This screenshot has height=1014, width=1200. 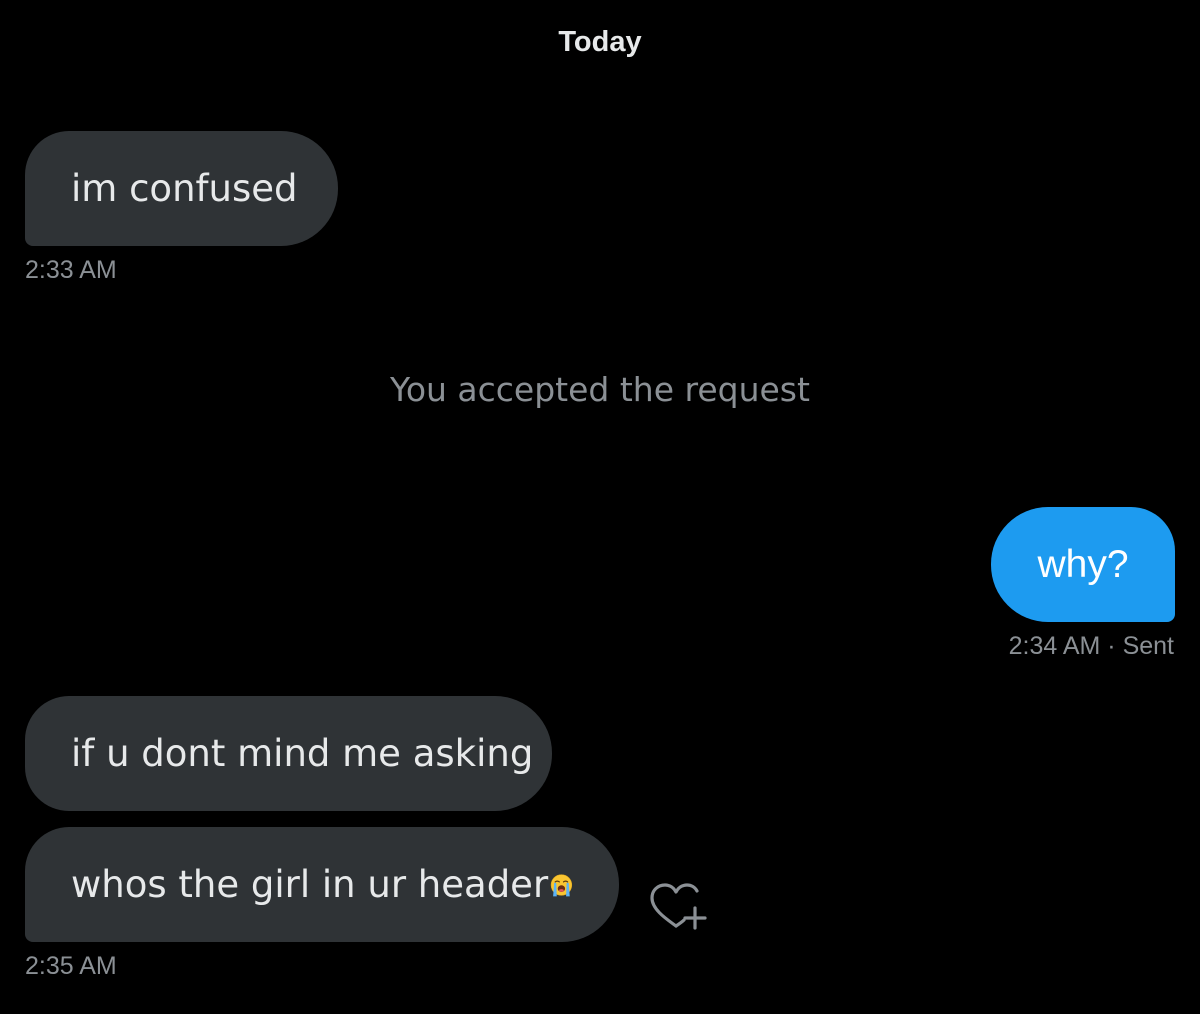 I want to click on system-message: You accepted the request, so click(x=600, y=389).